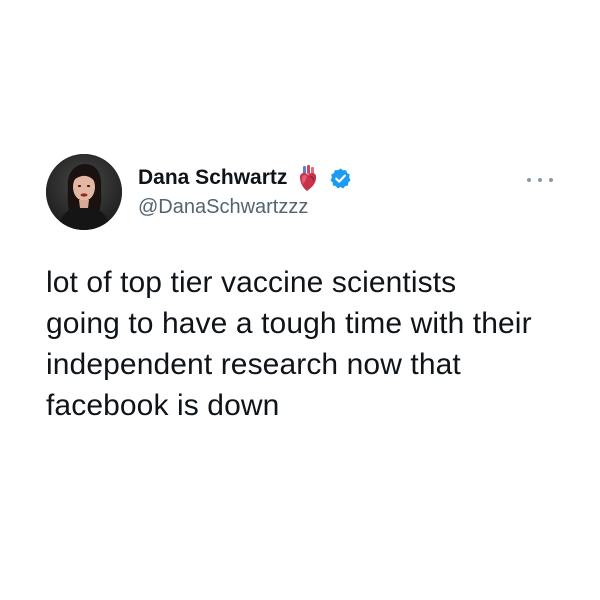  Describe the element at coordinates (340, 178) in the screenshot. I see `verified-icon` at that location.